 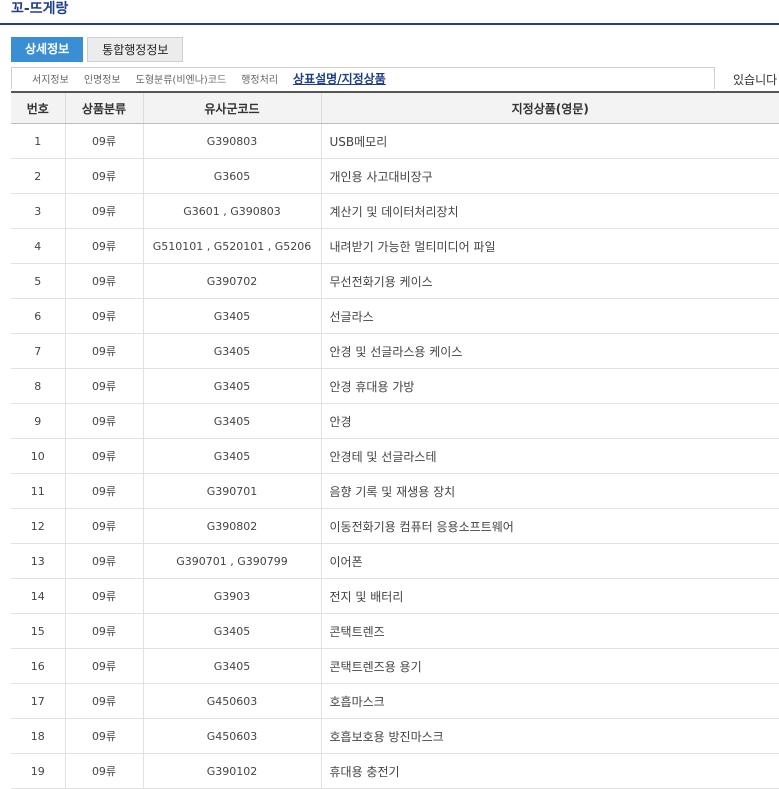 I want to click on cell-goods: 선글라스, so click(x=550, y=316).